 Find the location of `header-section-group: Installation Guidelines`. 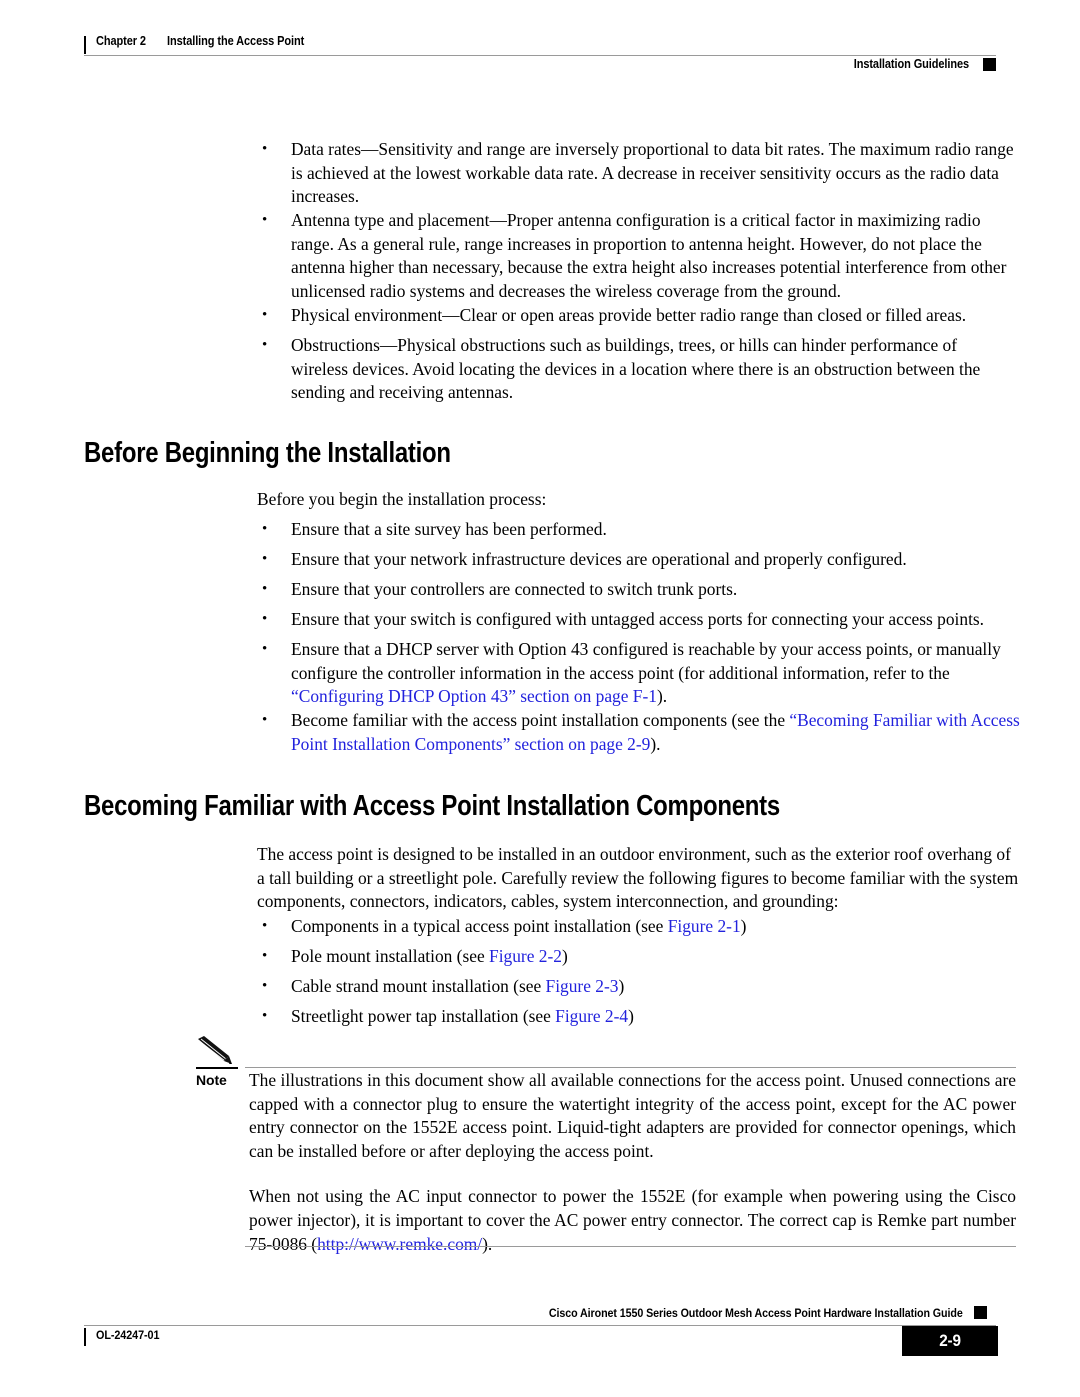

header-section-group: Installation Guidelines is located at coordinates (917, 64).